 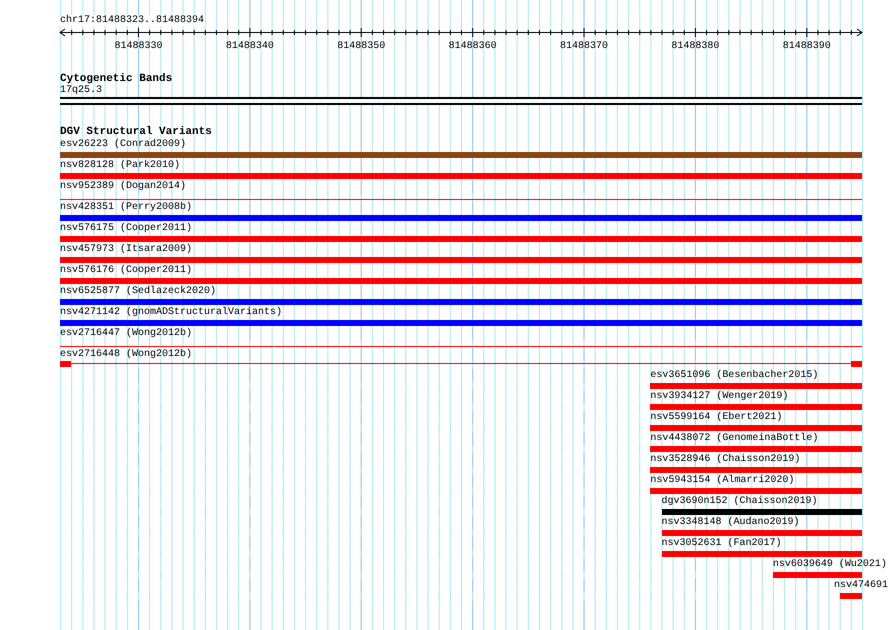 What do you see at coordinates (584, 46) in the screenshot?
I see `tick-label: 81488370` at bounding box center [584, 46].